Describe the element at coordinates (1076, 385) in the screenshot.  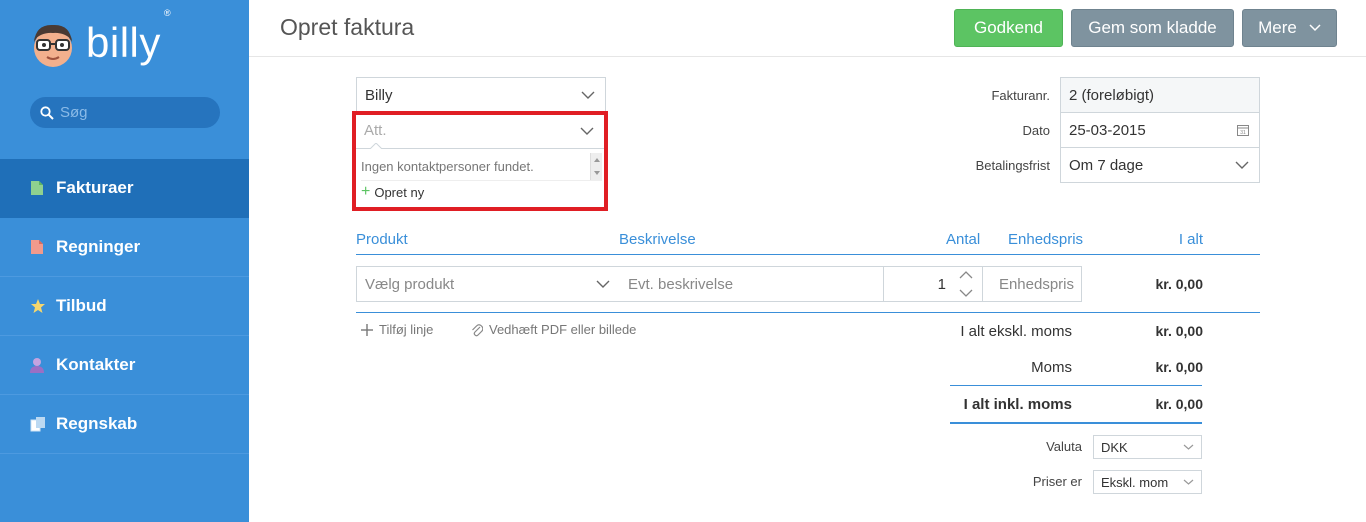
I see `totals-divider` at that location.